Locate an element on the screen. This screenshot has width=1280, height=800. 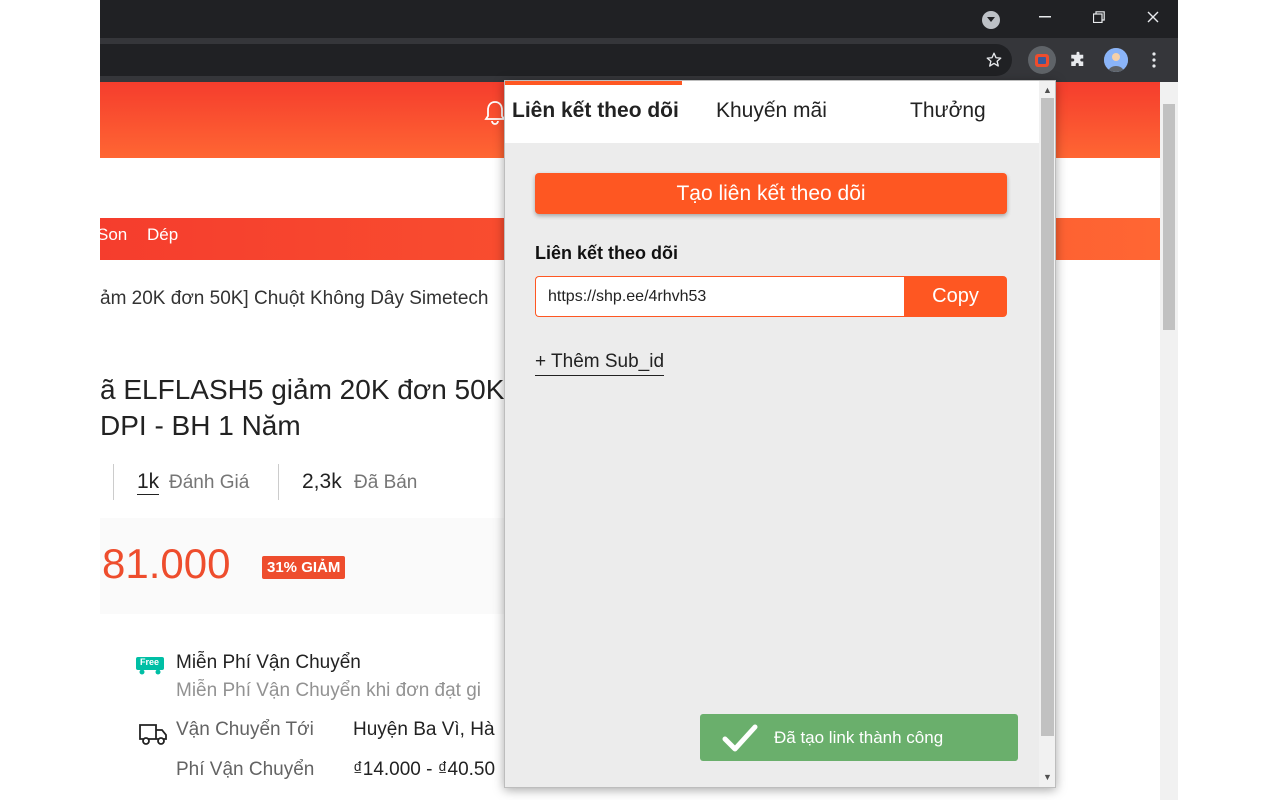
popup-scrollbar: ▲ ▼ is located at coordinates (1047, 434).